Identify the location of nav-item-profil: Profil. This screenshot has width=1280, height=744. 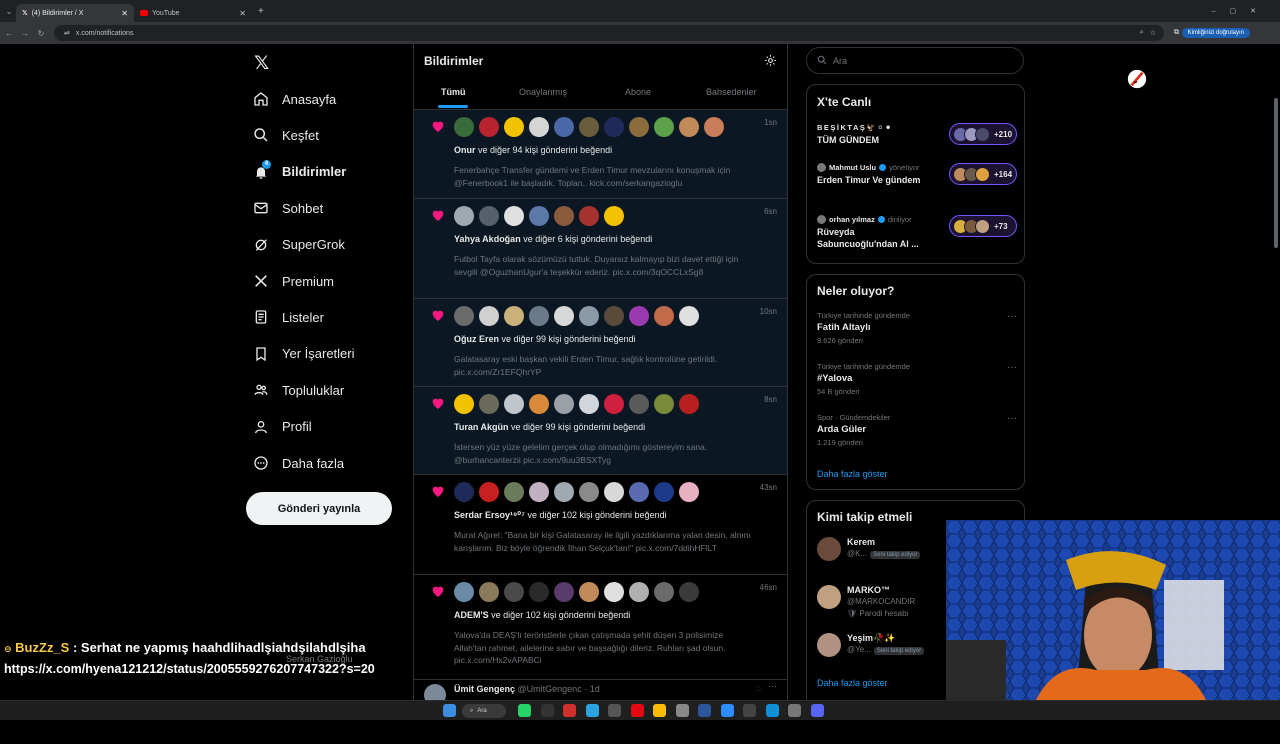
(282, 427).